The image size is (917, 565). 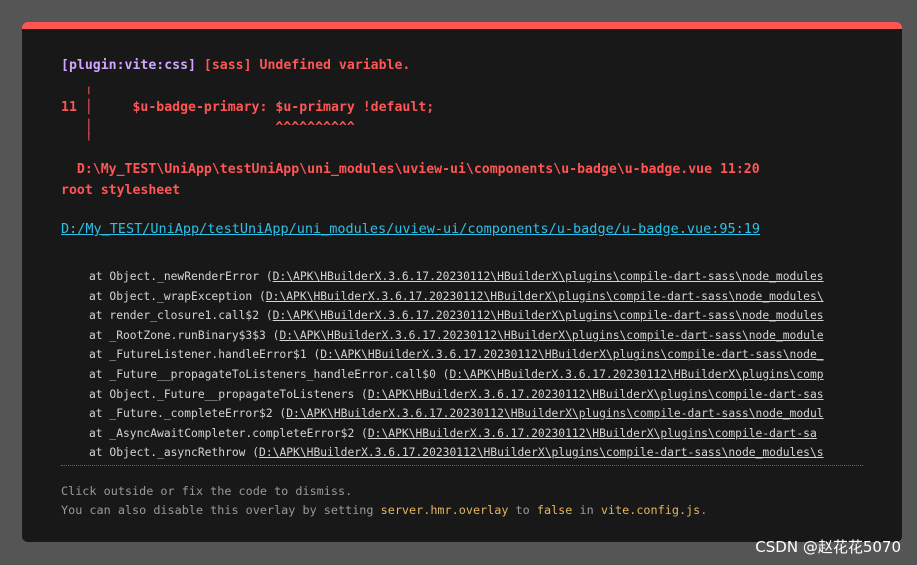 I want to click on file-link-drive: D:, so click(x=69, y=229).